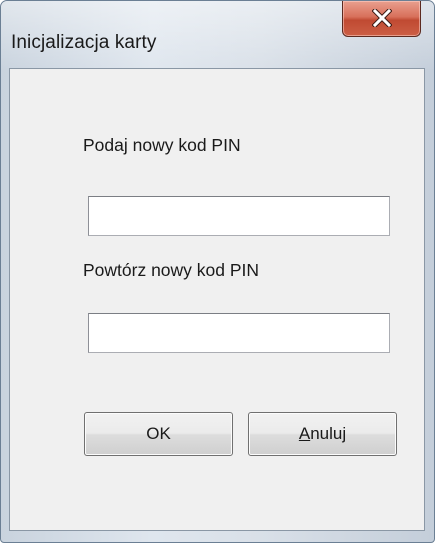 This screenshot has width=435, height=543. I want to click on ok-button-label: OK, so click(158, 433).